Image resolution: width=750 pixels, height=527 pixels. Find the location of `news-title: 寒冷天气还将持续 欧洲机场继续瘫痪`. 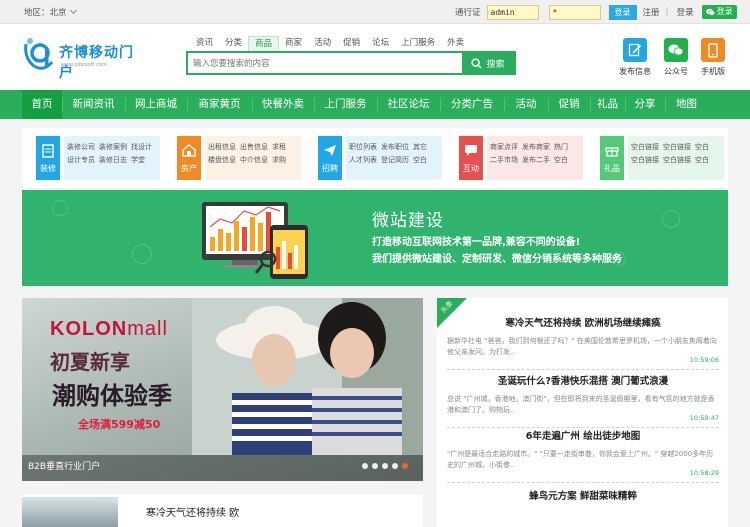

news-title: 寒冷天气还将持续 欧洲机场继续瘫痪 is located at coordinates (583, 322).